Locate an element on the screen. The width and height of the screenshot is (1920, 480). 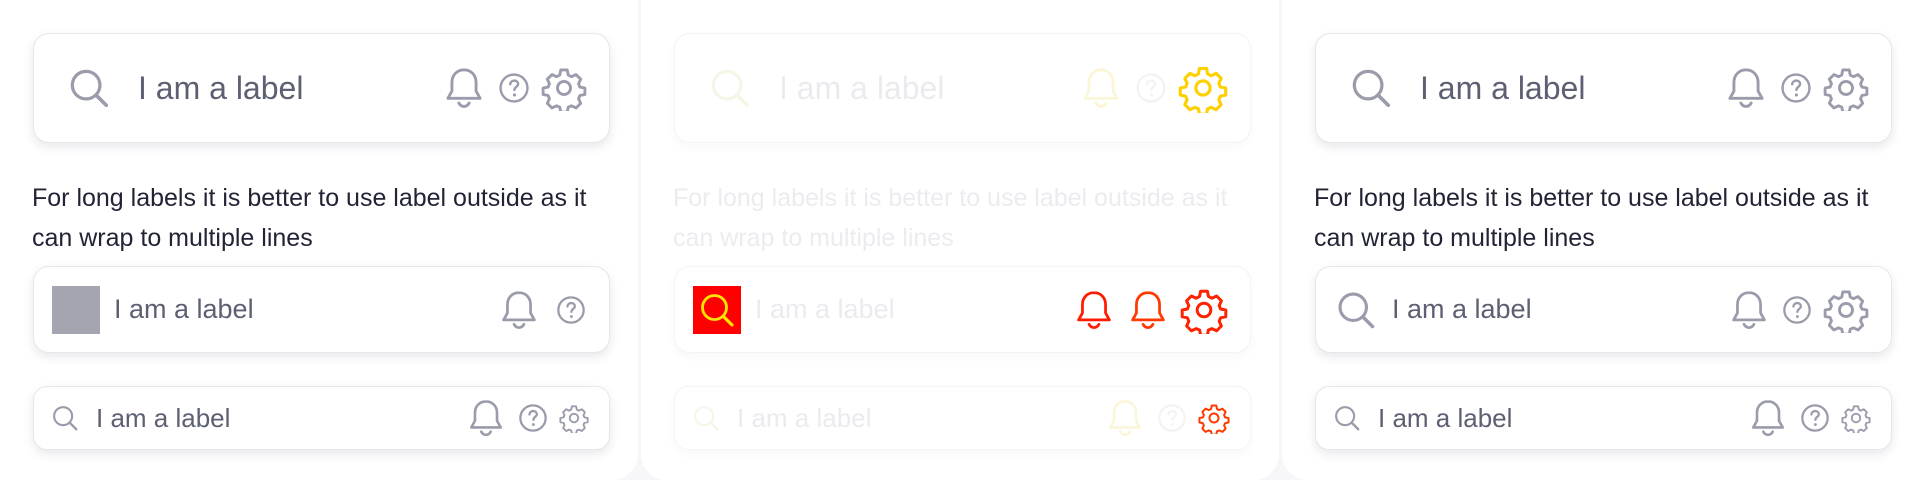
help-bell-icon is located at coordinates (1148, 310).